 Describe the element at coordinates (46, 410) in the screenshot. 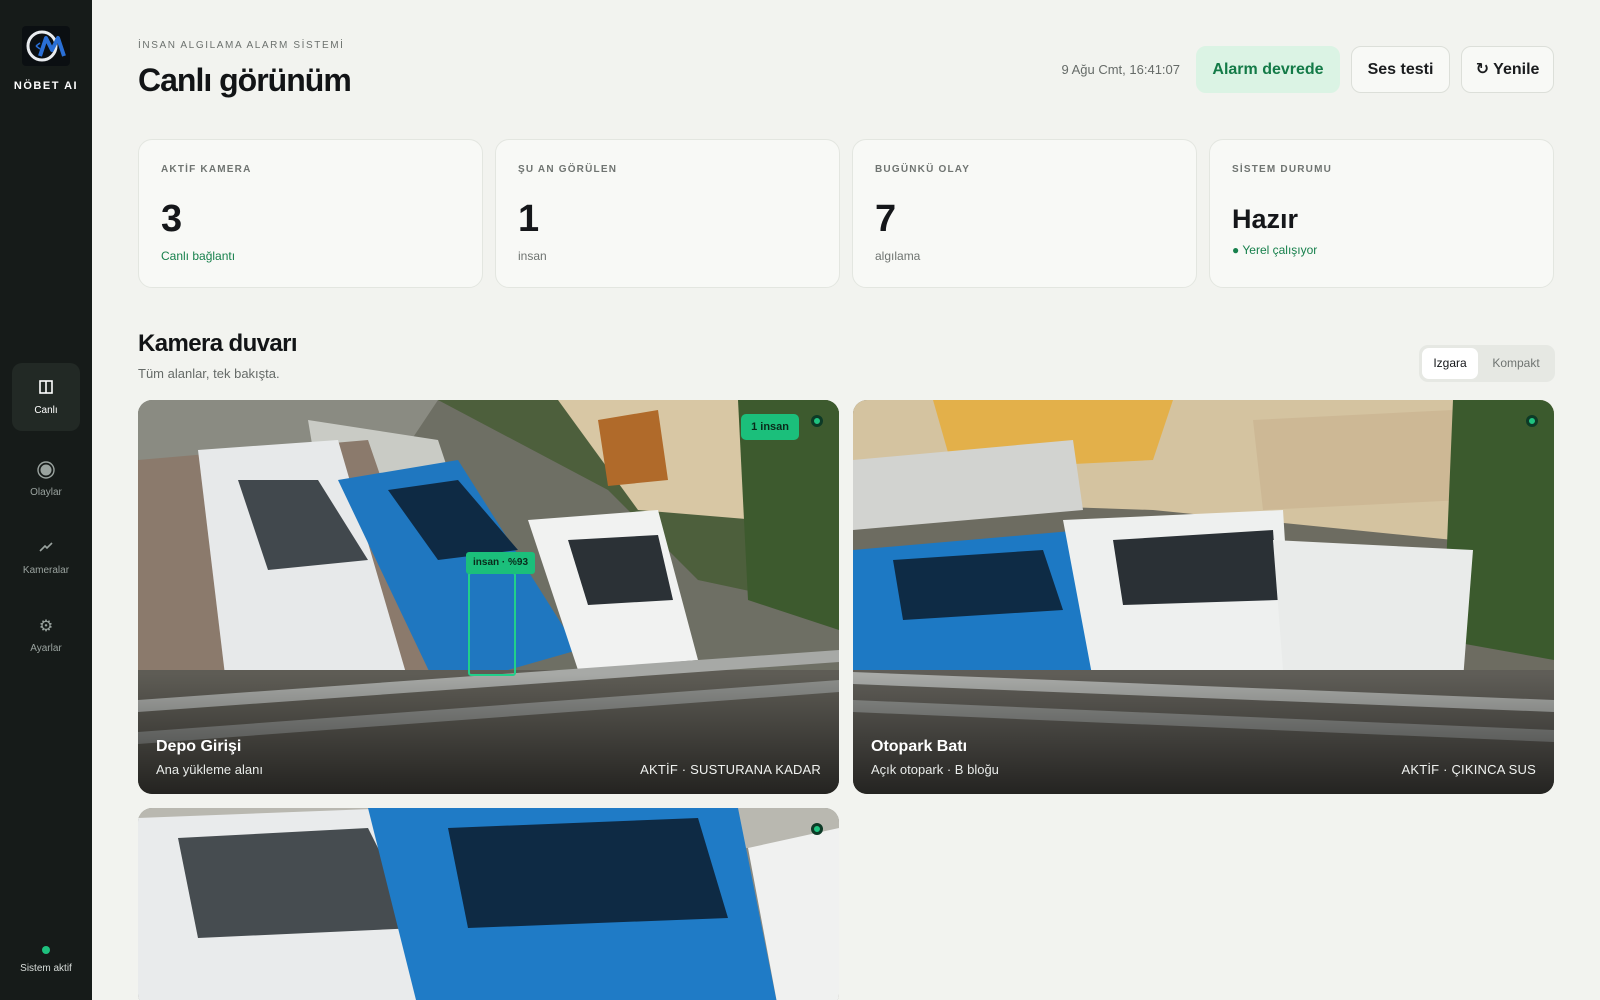

I see `nav-item-label: Canlı` at that location.